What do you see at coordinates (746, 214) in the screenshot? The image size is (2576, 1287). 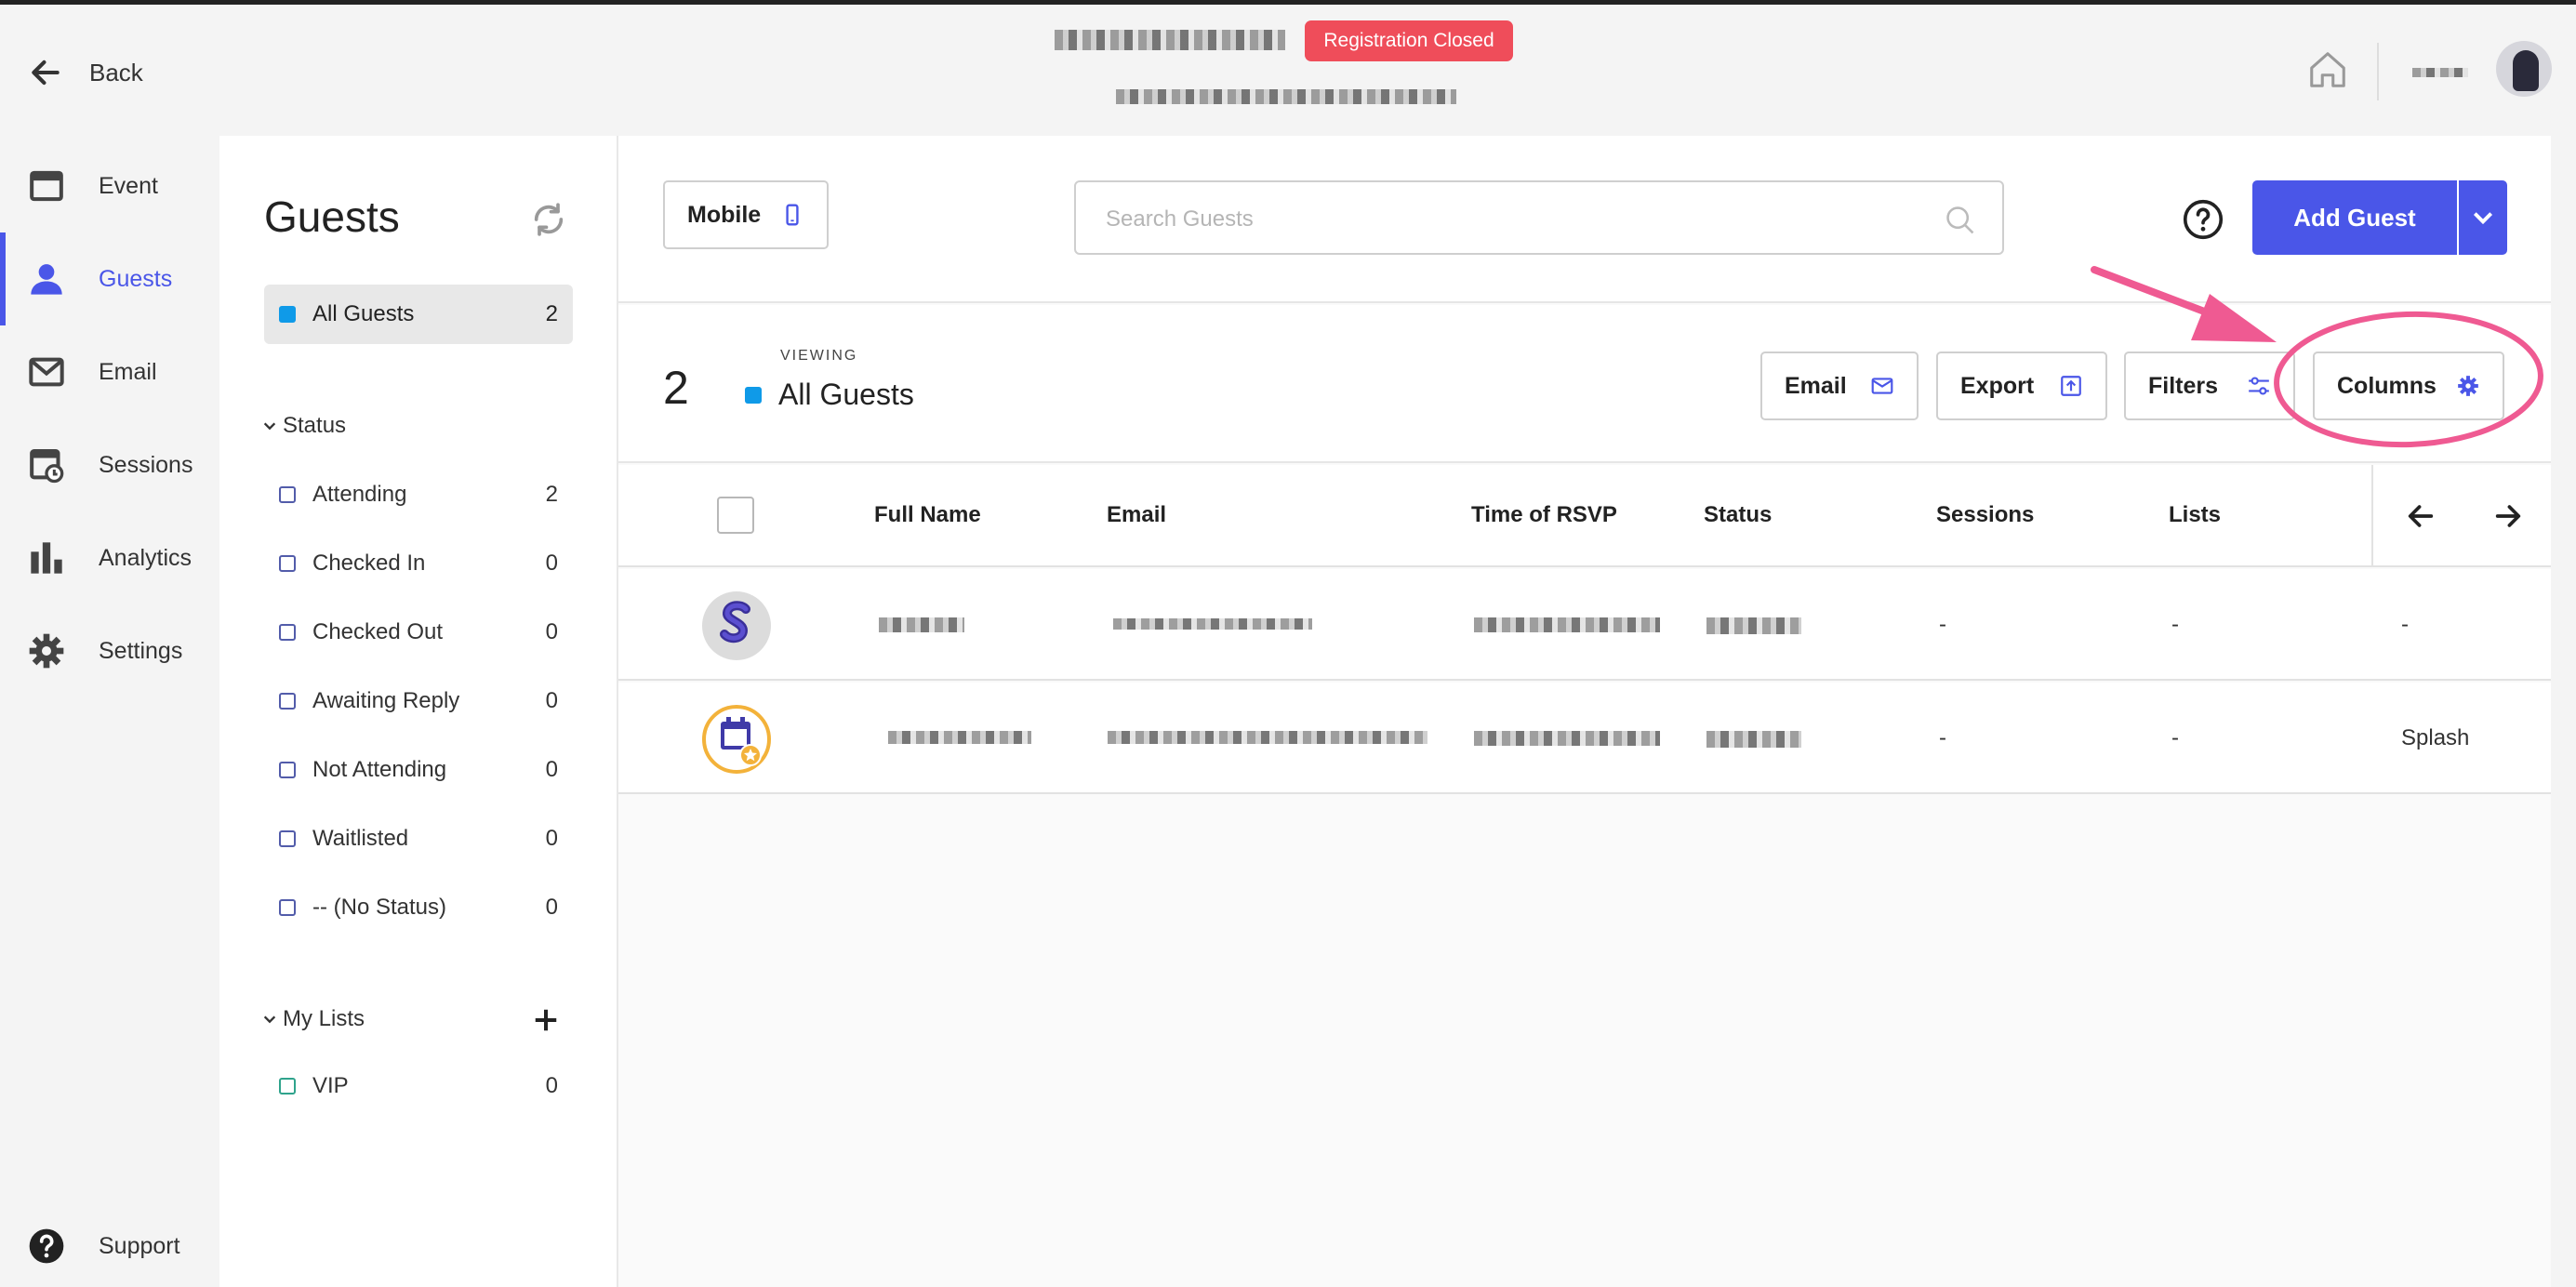 I see `mobile-button: Mobile` at bounding box center [746, 214].